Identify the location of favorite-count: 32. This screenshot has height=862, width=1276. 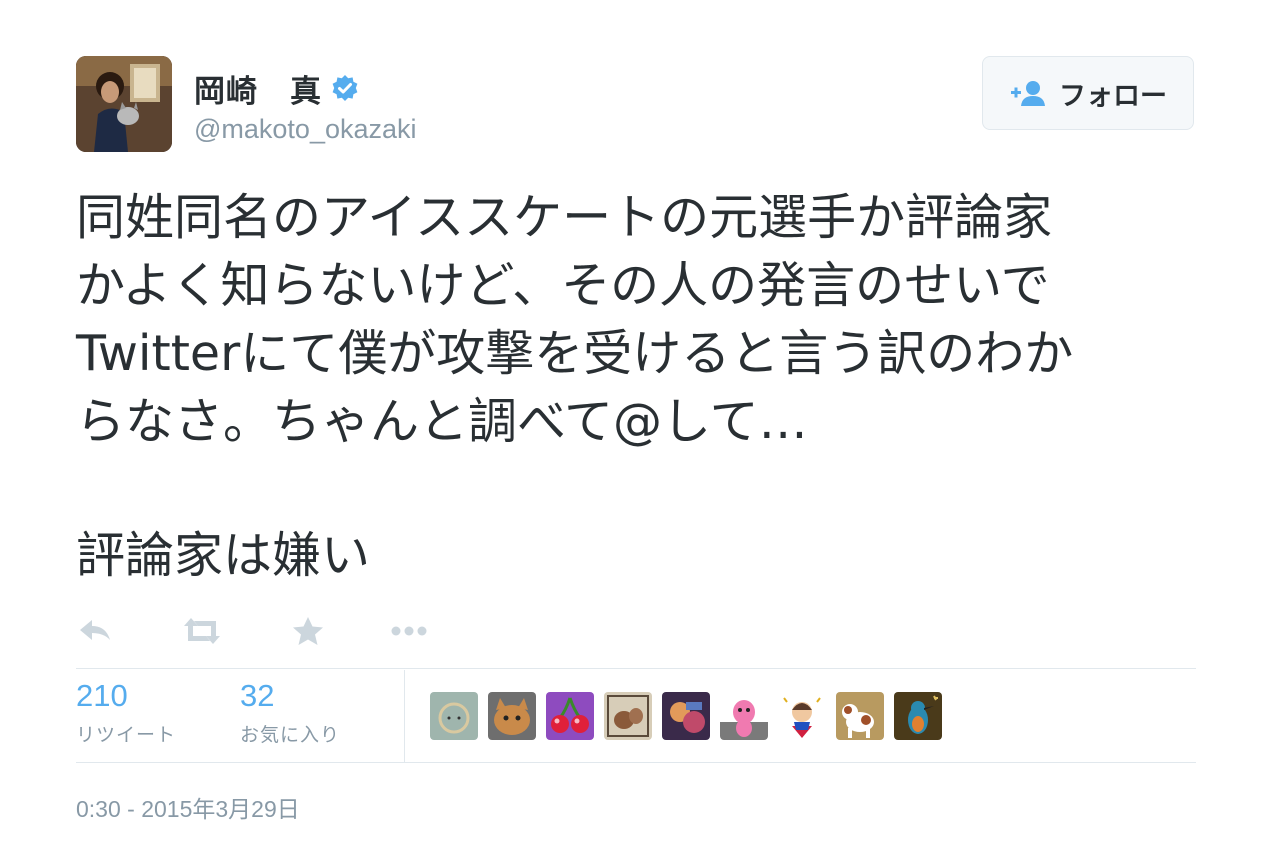
(257, 695).